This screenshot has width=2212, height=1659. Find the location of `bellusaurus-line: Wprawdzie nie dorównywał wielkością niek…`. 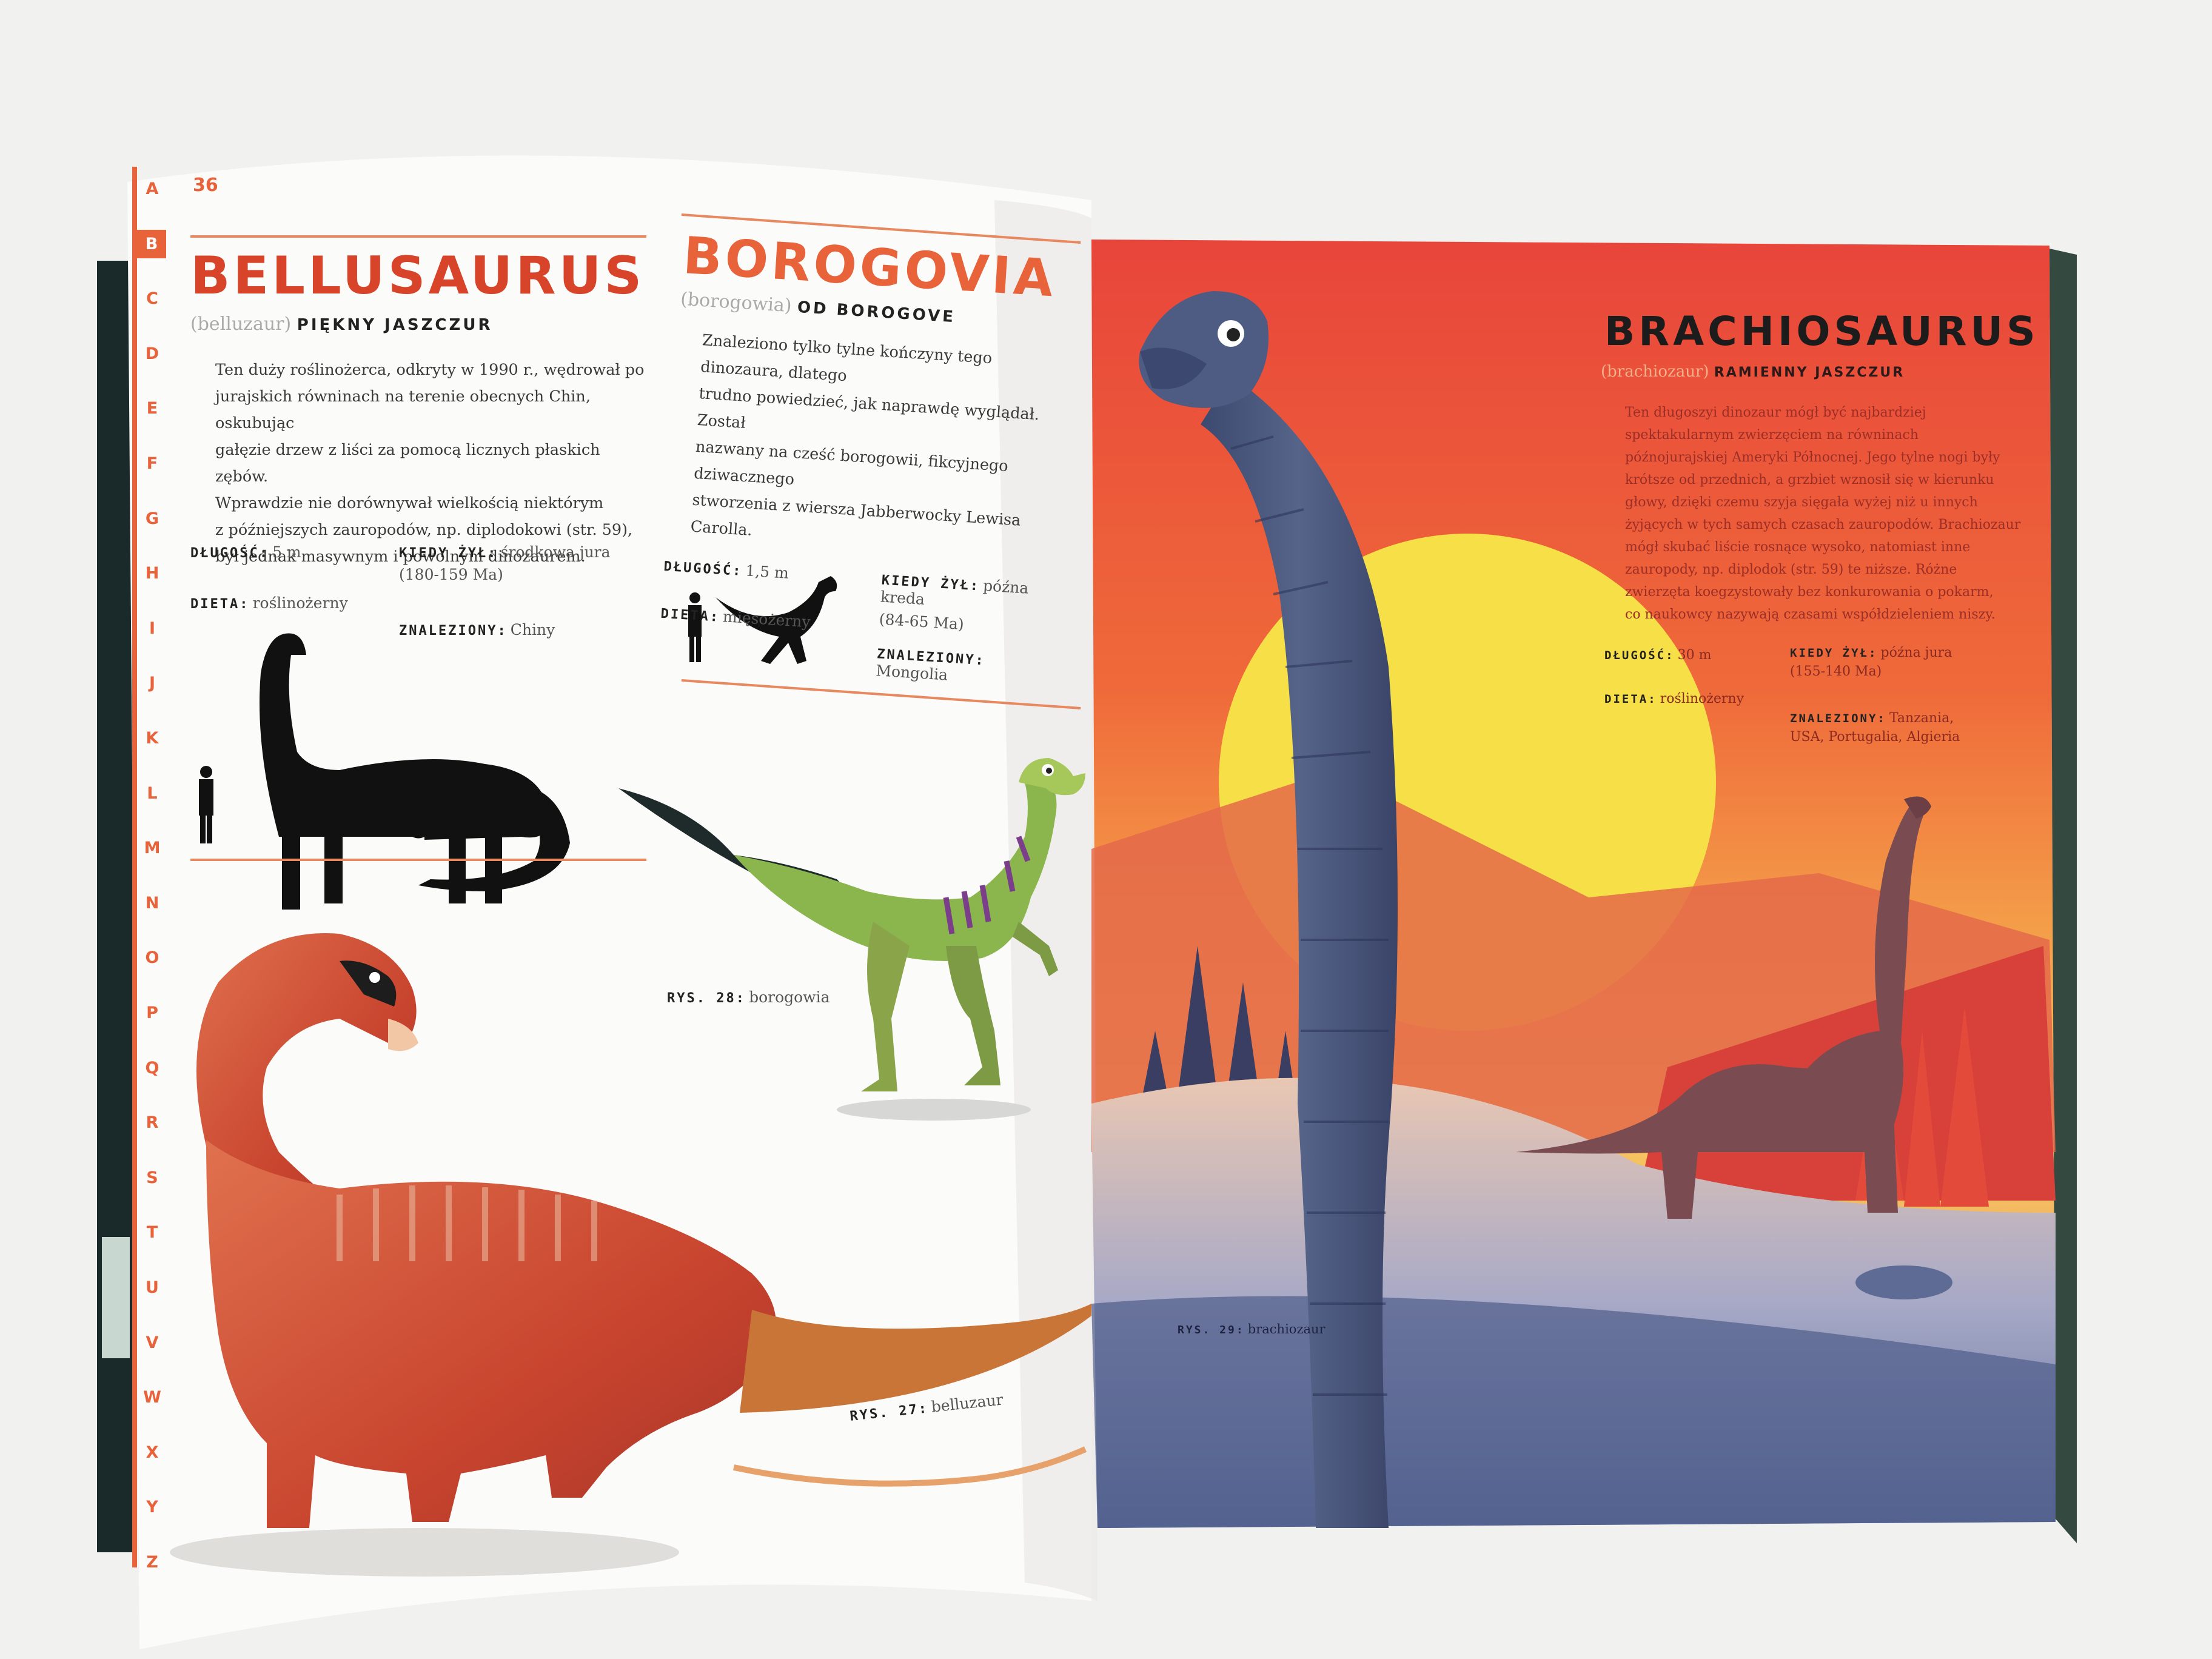

bellusaurus-line: Wprawdzie nie dorównywał wielkością niek… is located at coordinates (409, 503).